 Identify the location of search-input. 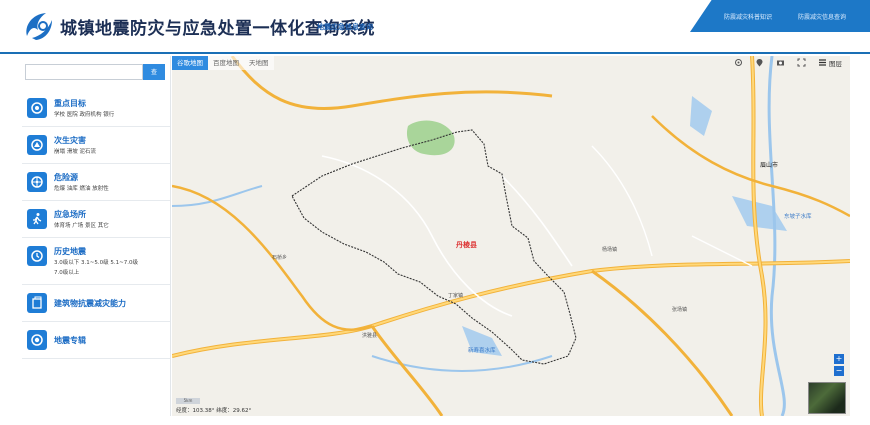
(84, 72).